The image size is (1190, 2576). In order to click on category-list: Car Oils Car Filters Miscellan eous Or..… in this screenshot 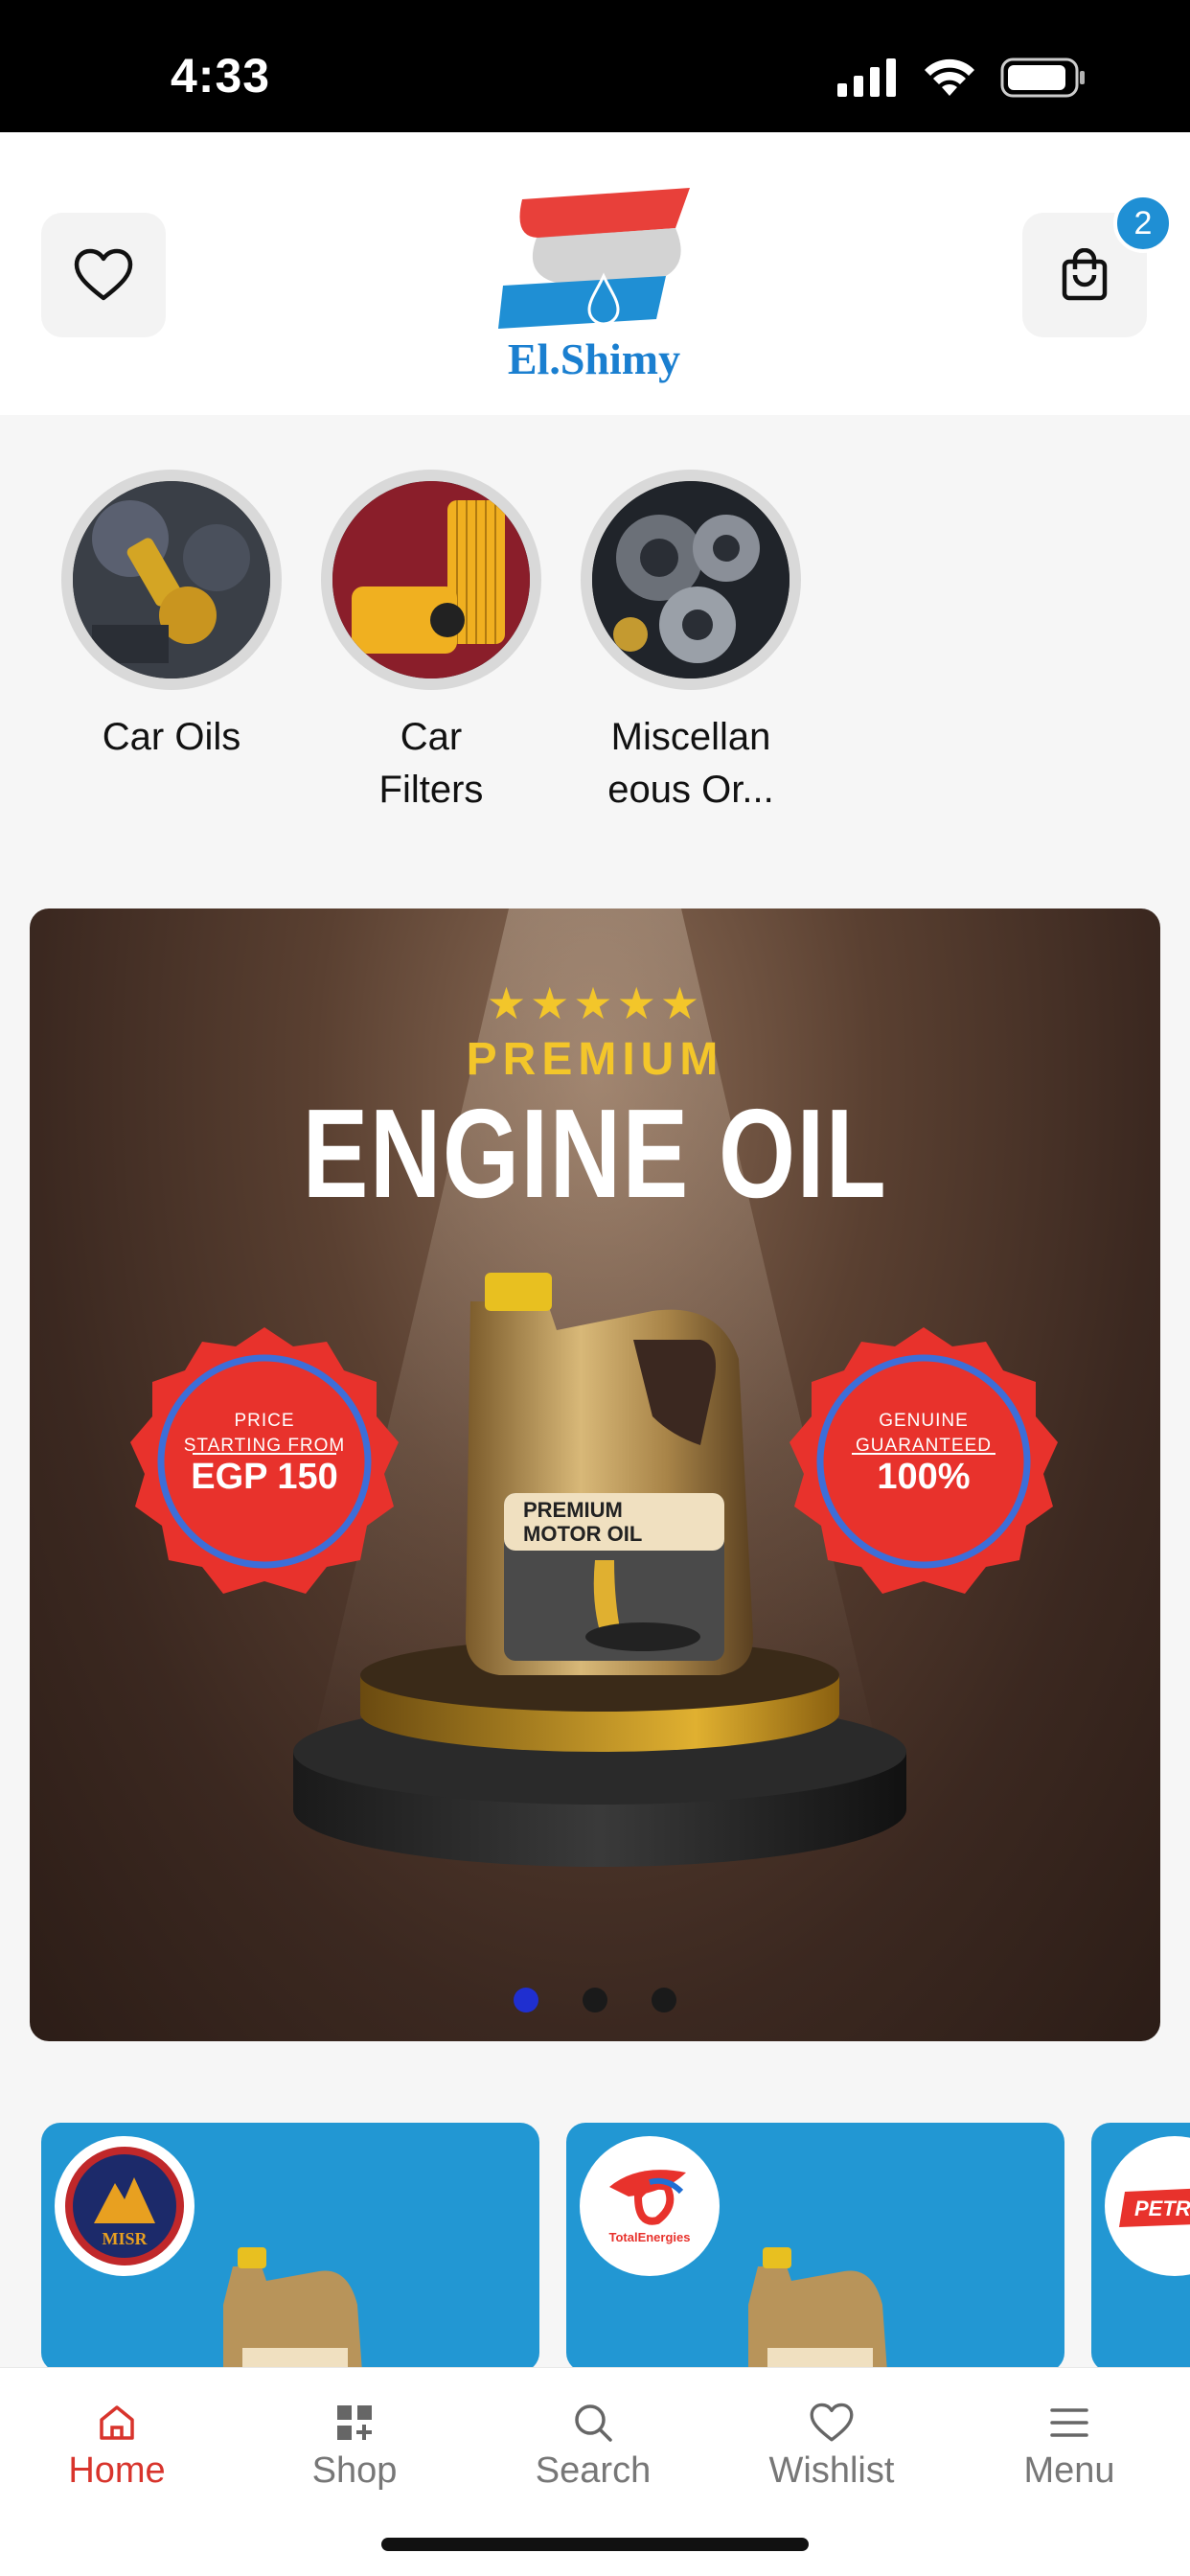, I will do `click(595, 642)`.